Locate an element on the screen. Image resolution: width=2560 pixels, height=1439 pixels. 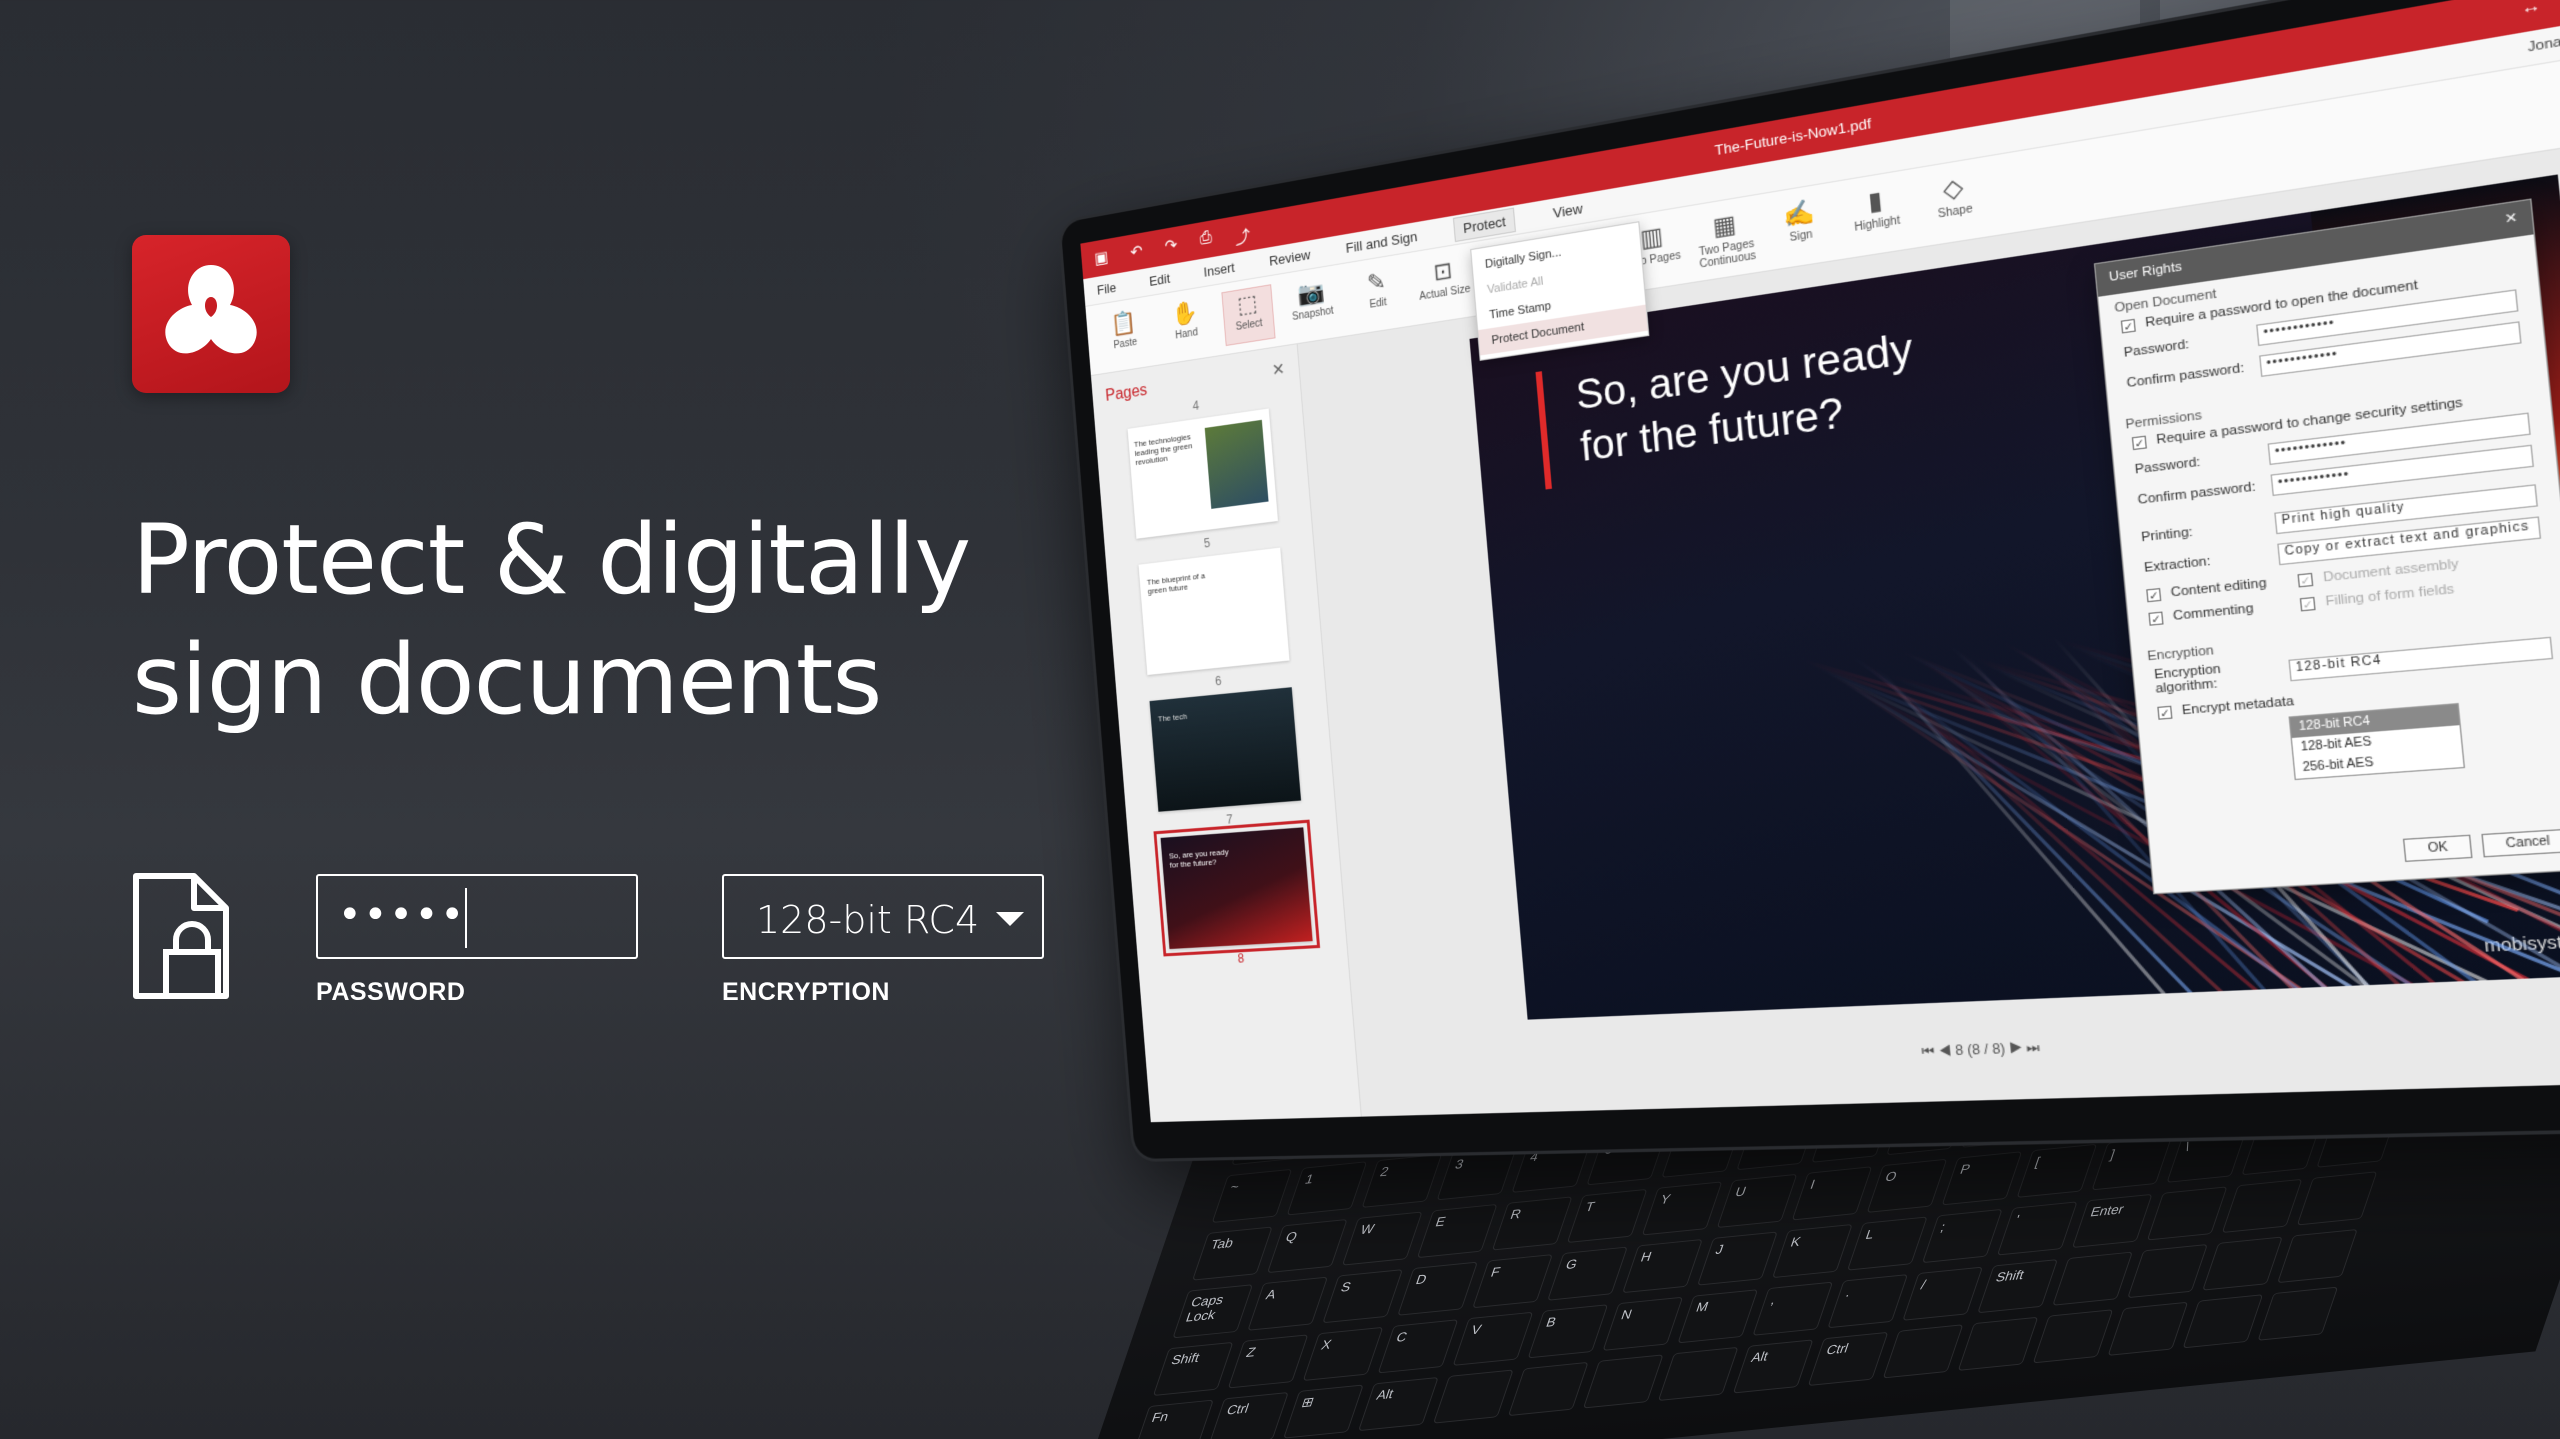
thumb-text: So, are you ready for the future? is located at coordinates (1202, 858).